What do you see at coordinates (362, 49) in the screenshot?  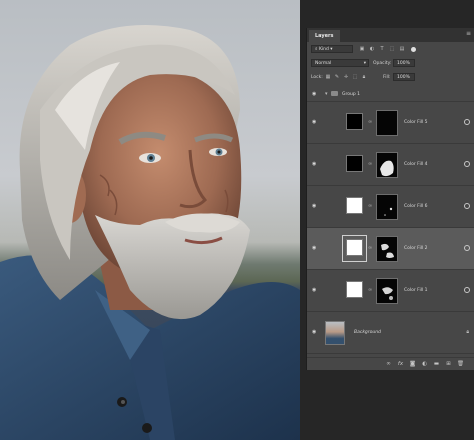 I see `filter-pixel-icon: ▣` at bounding box center [362, 49].